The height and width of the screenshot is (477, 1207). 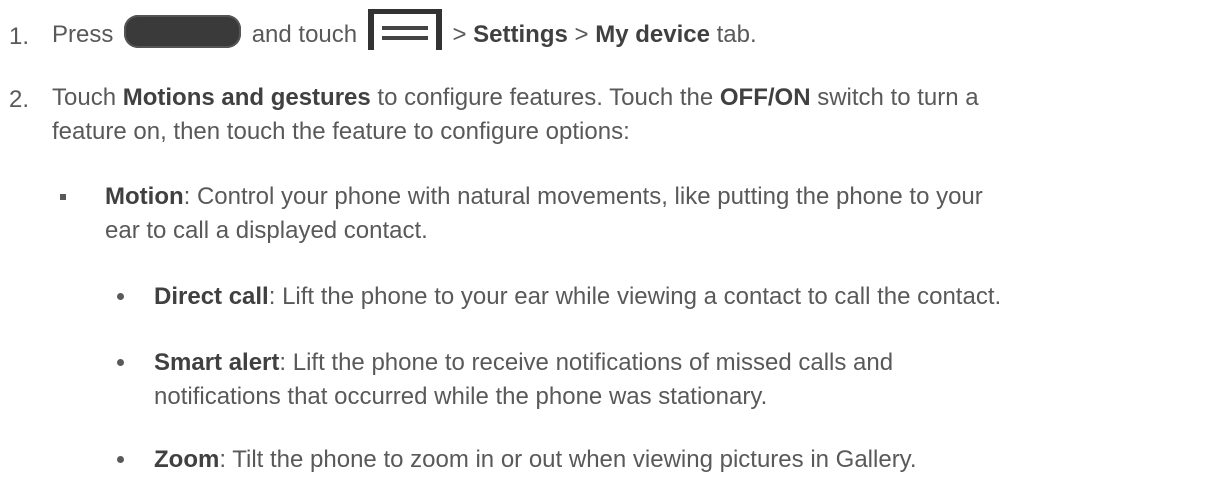 I want to click on motion-title: Motion, so click(x=144, y=196).